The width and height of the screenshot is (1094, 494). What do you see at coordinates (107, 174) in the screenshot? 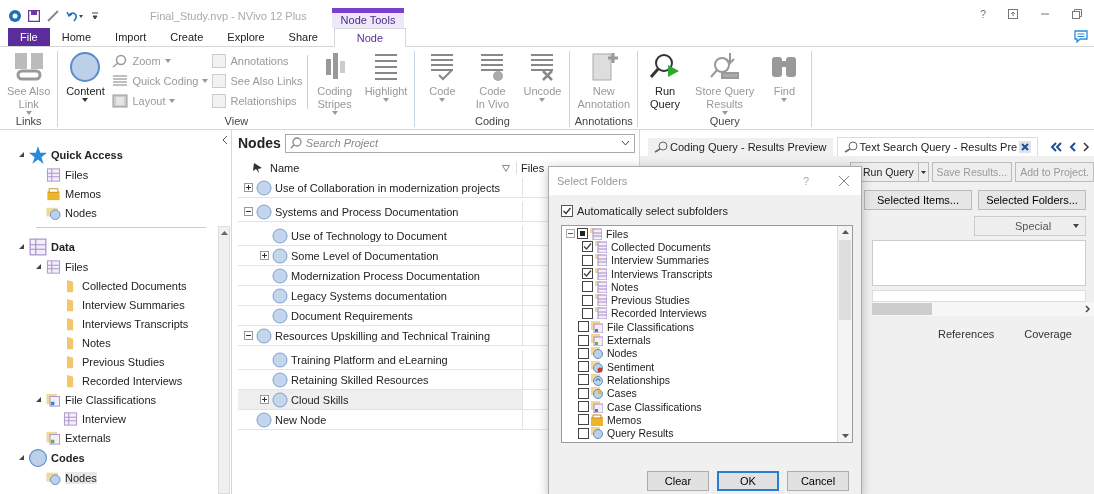
I see `navigation-item: Files` at bounding box center [107, 174].